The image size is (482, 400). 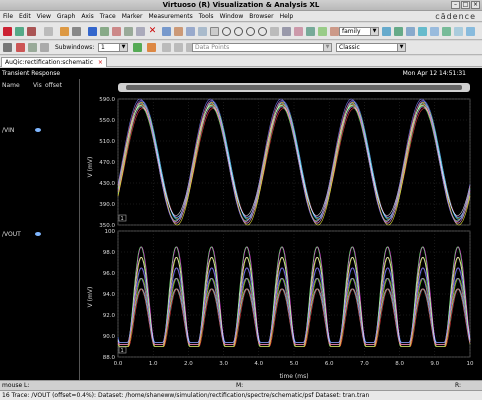 I want to click on maximize-button: □, so click(x=465, y=5).